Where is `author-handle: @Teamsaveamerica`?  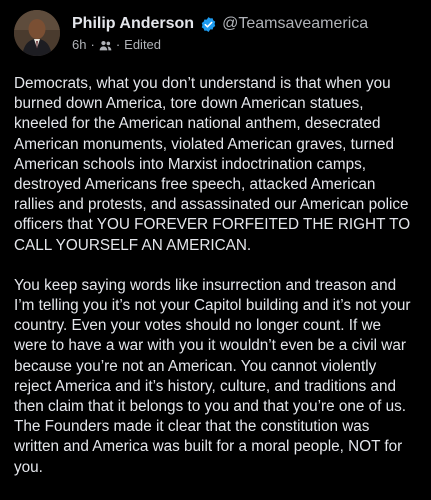
author-handle: @Teamsaveamerica is located at coordinates (295, 24).